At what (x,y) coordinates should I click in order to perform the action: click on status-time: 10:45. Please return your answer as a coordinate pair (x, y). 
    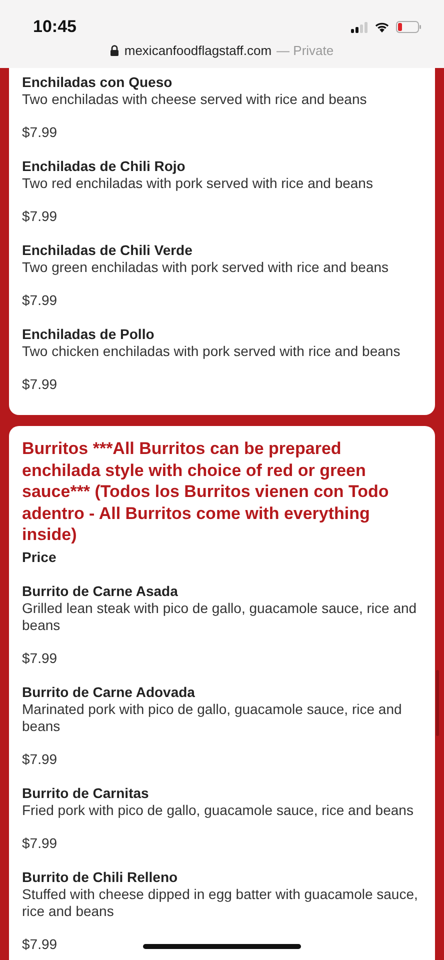
    Looking at the image, I should click on (54, 27).